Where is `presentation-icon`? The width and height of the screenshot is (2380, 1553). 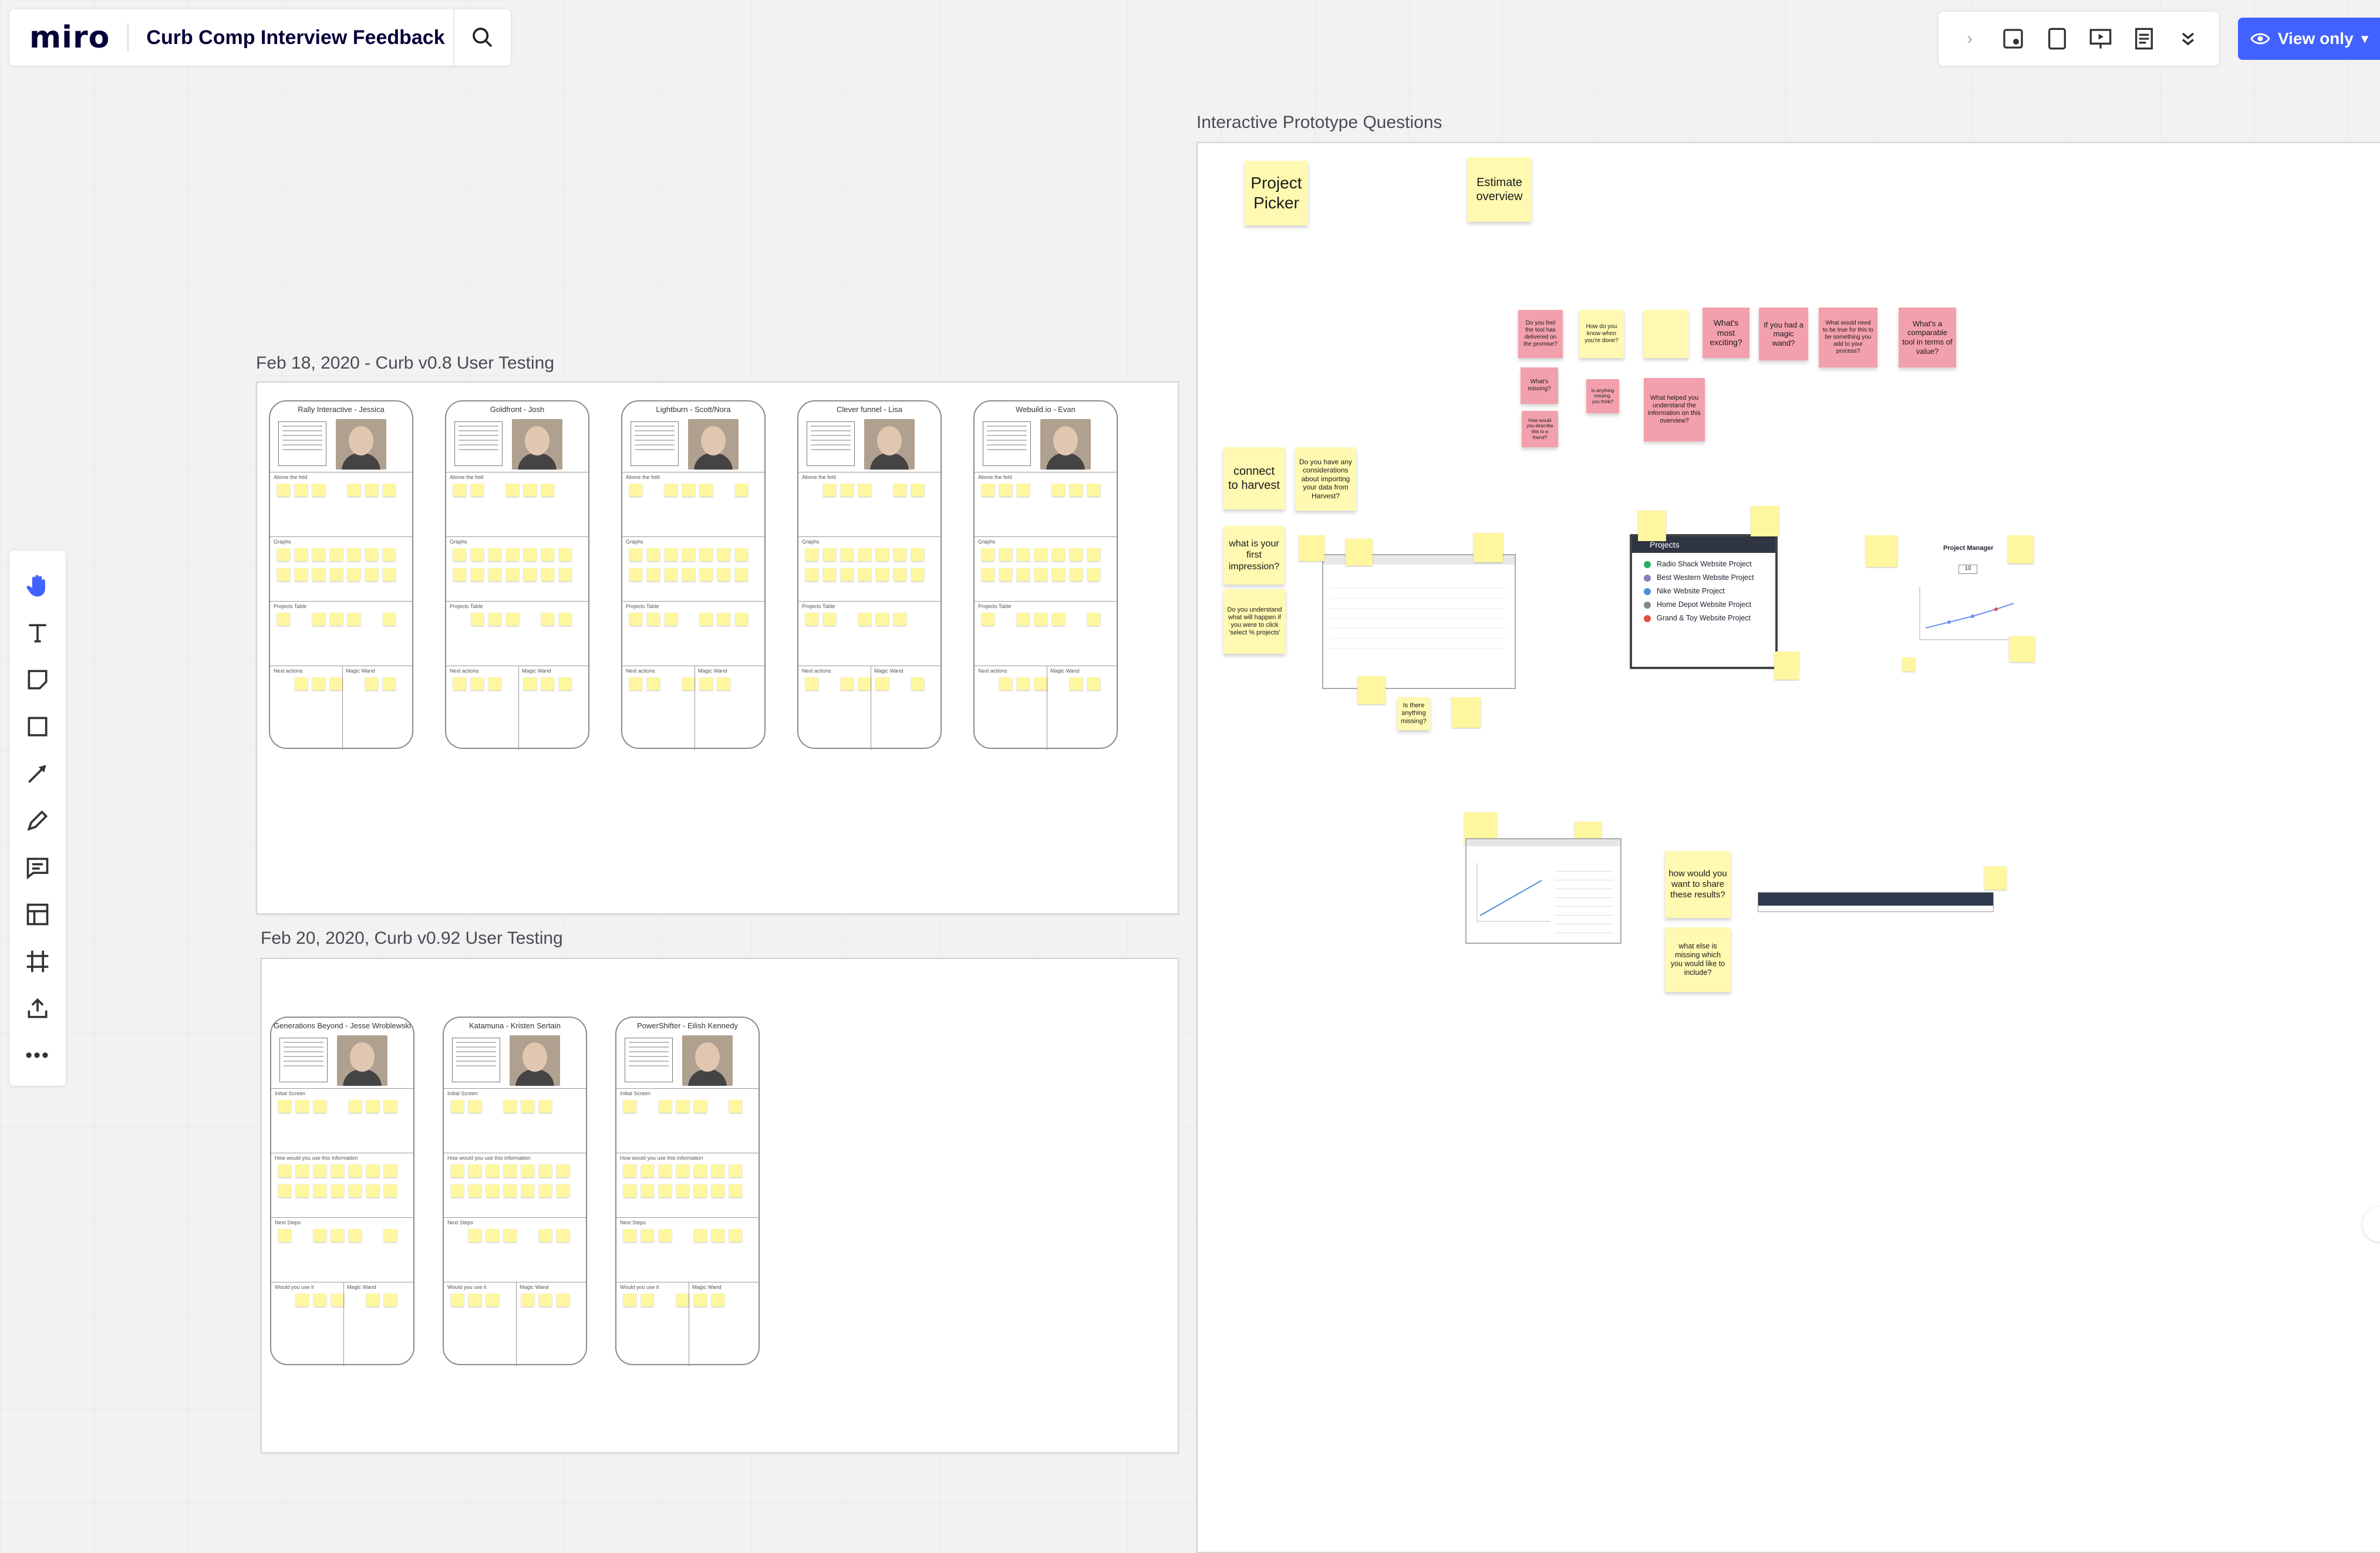 presentation-icon is located at coordinates (2100, 39).